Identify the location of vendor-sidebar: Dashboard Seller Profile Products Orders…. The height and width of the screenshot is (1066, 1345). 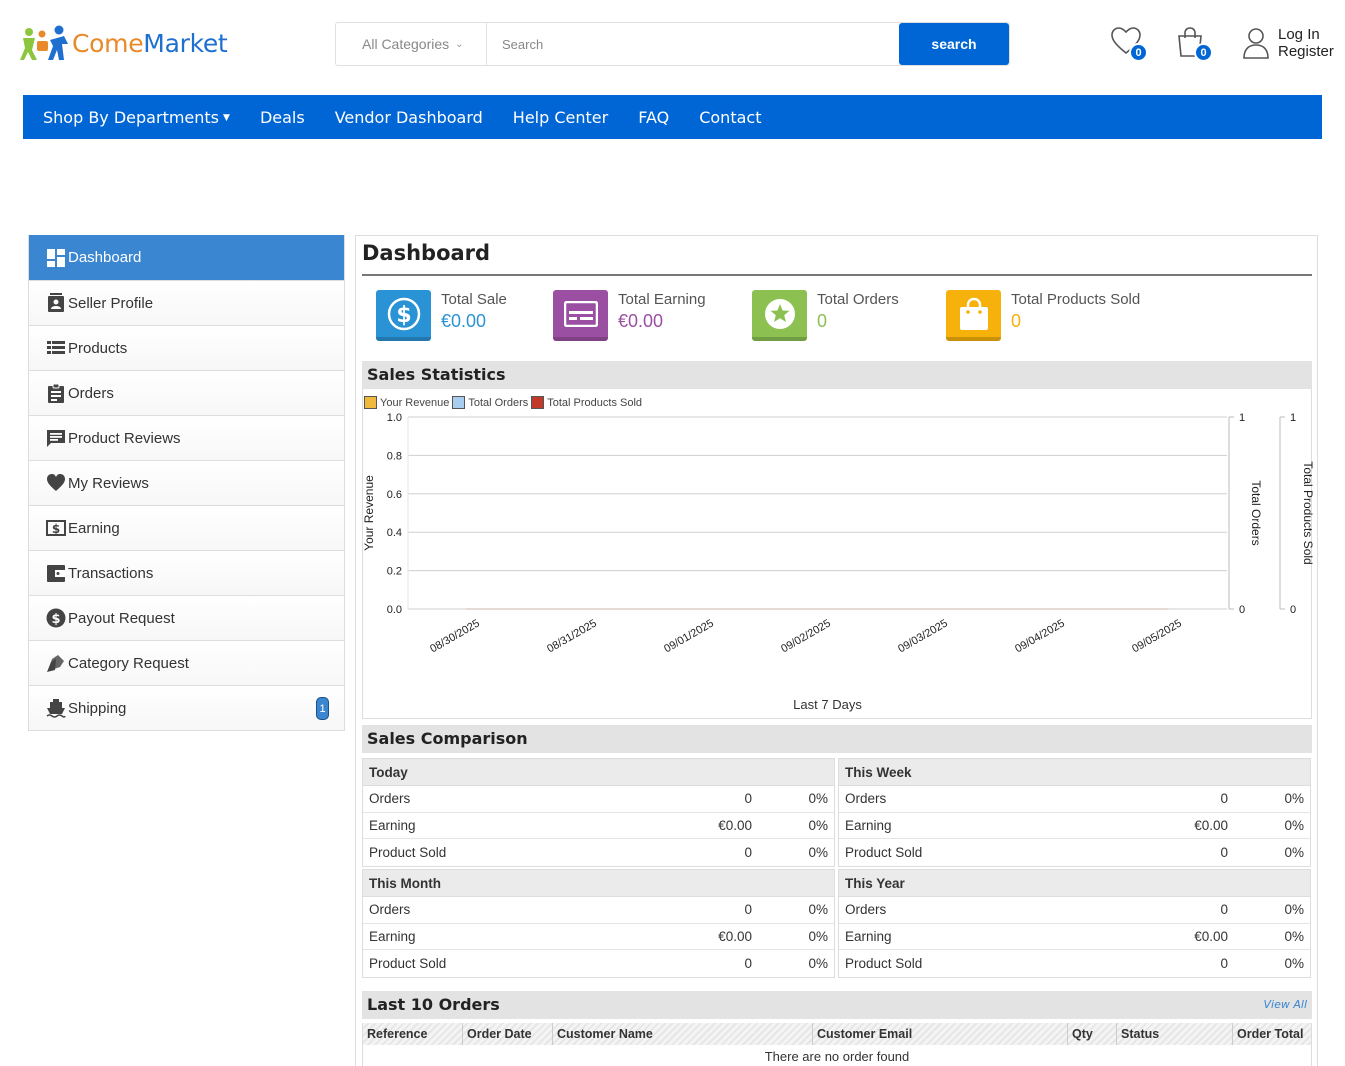
(186, 483).